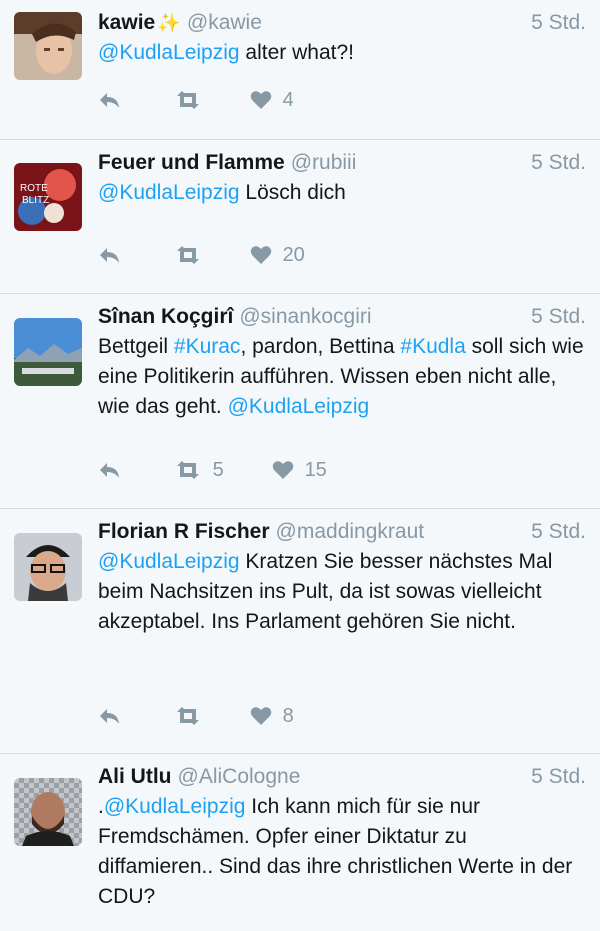  Describe the element at coordinates (350, 531) in the screenshot. I see `user-handle: @maddingkraut` at that location.